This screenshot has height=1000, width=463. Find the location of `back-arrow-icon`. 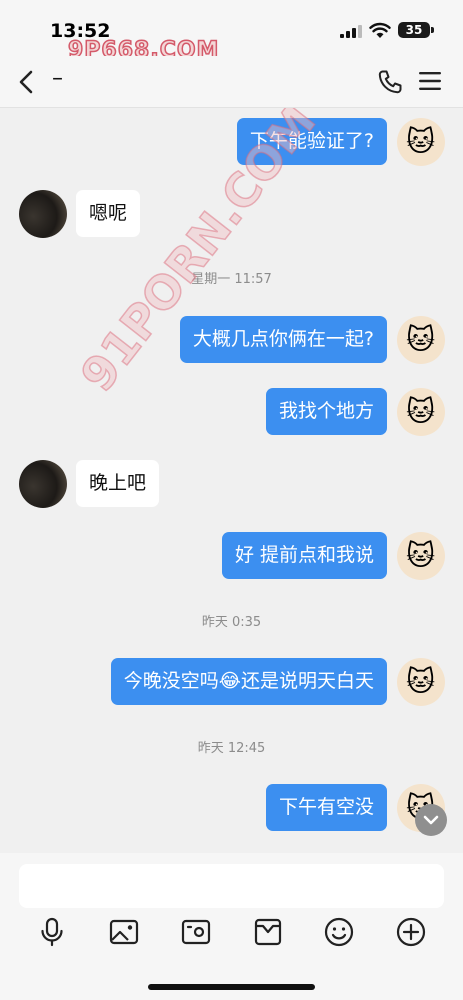

back-arrow-icon is located at coordinates (27, 82).